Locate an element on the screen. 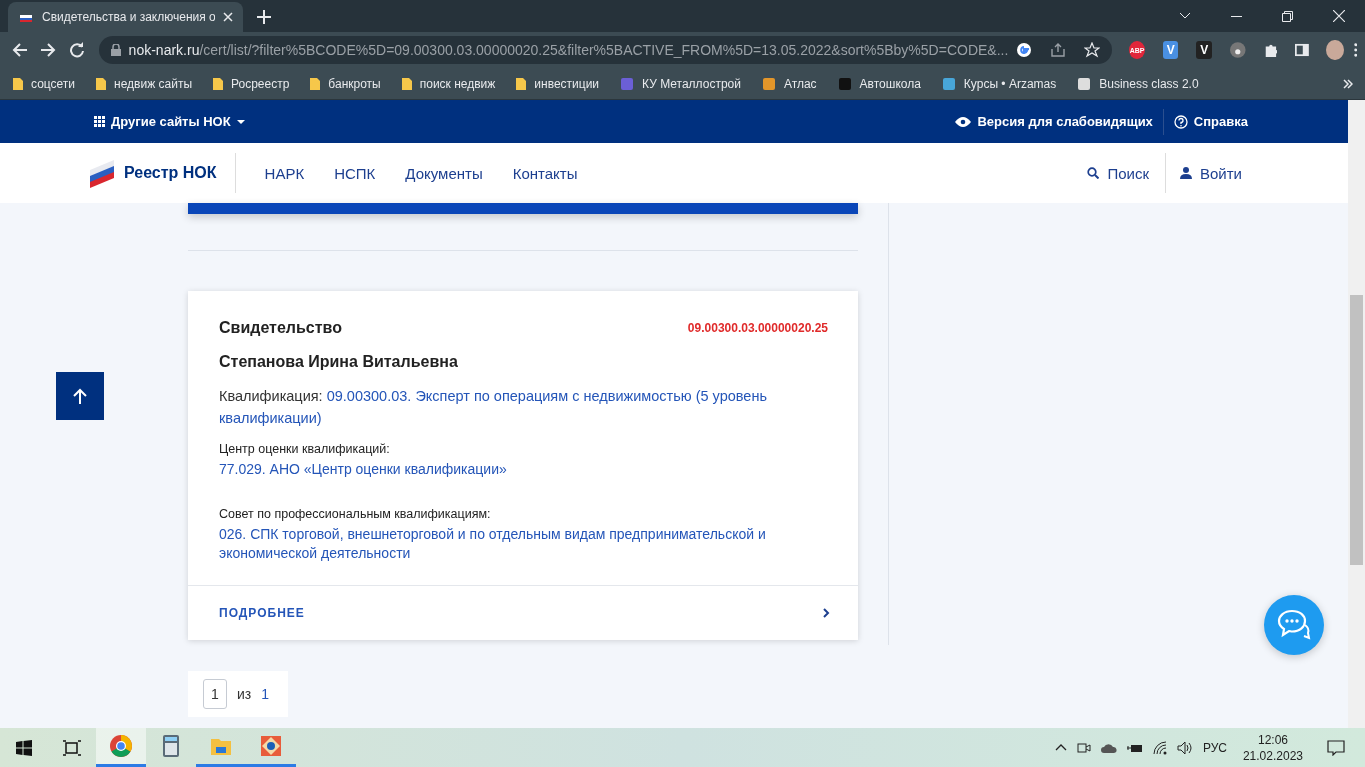  scroll-to-top-button is located at coordinates (80, 396).